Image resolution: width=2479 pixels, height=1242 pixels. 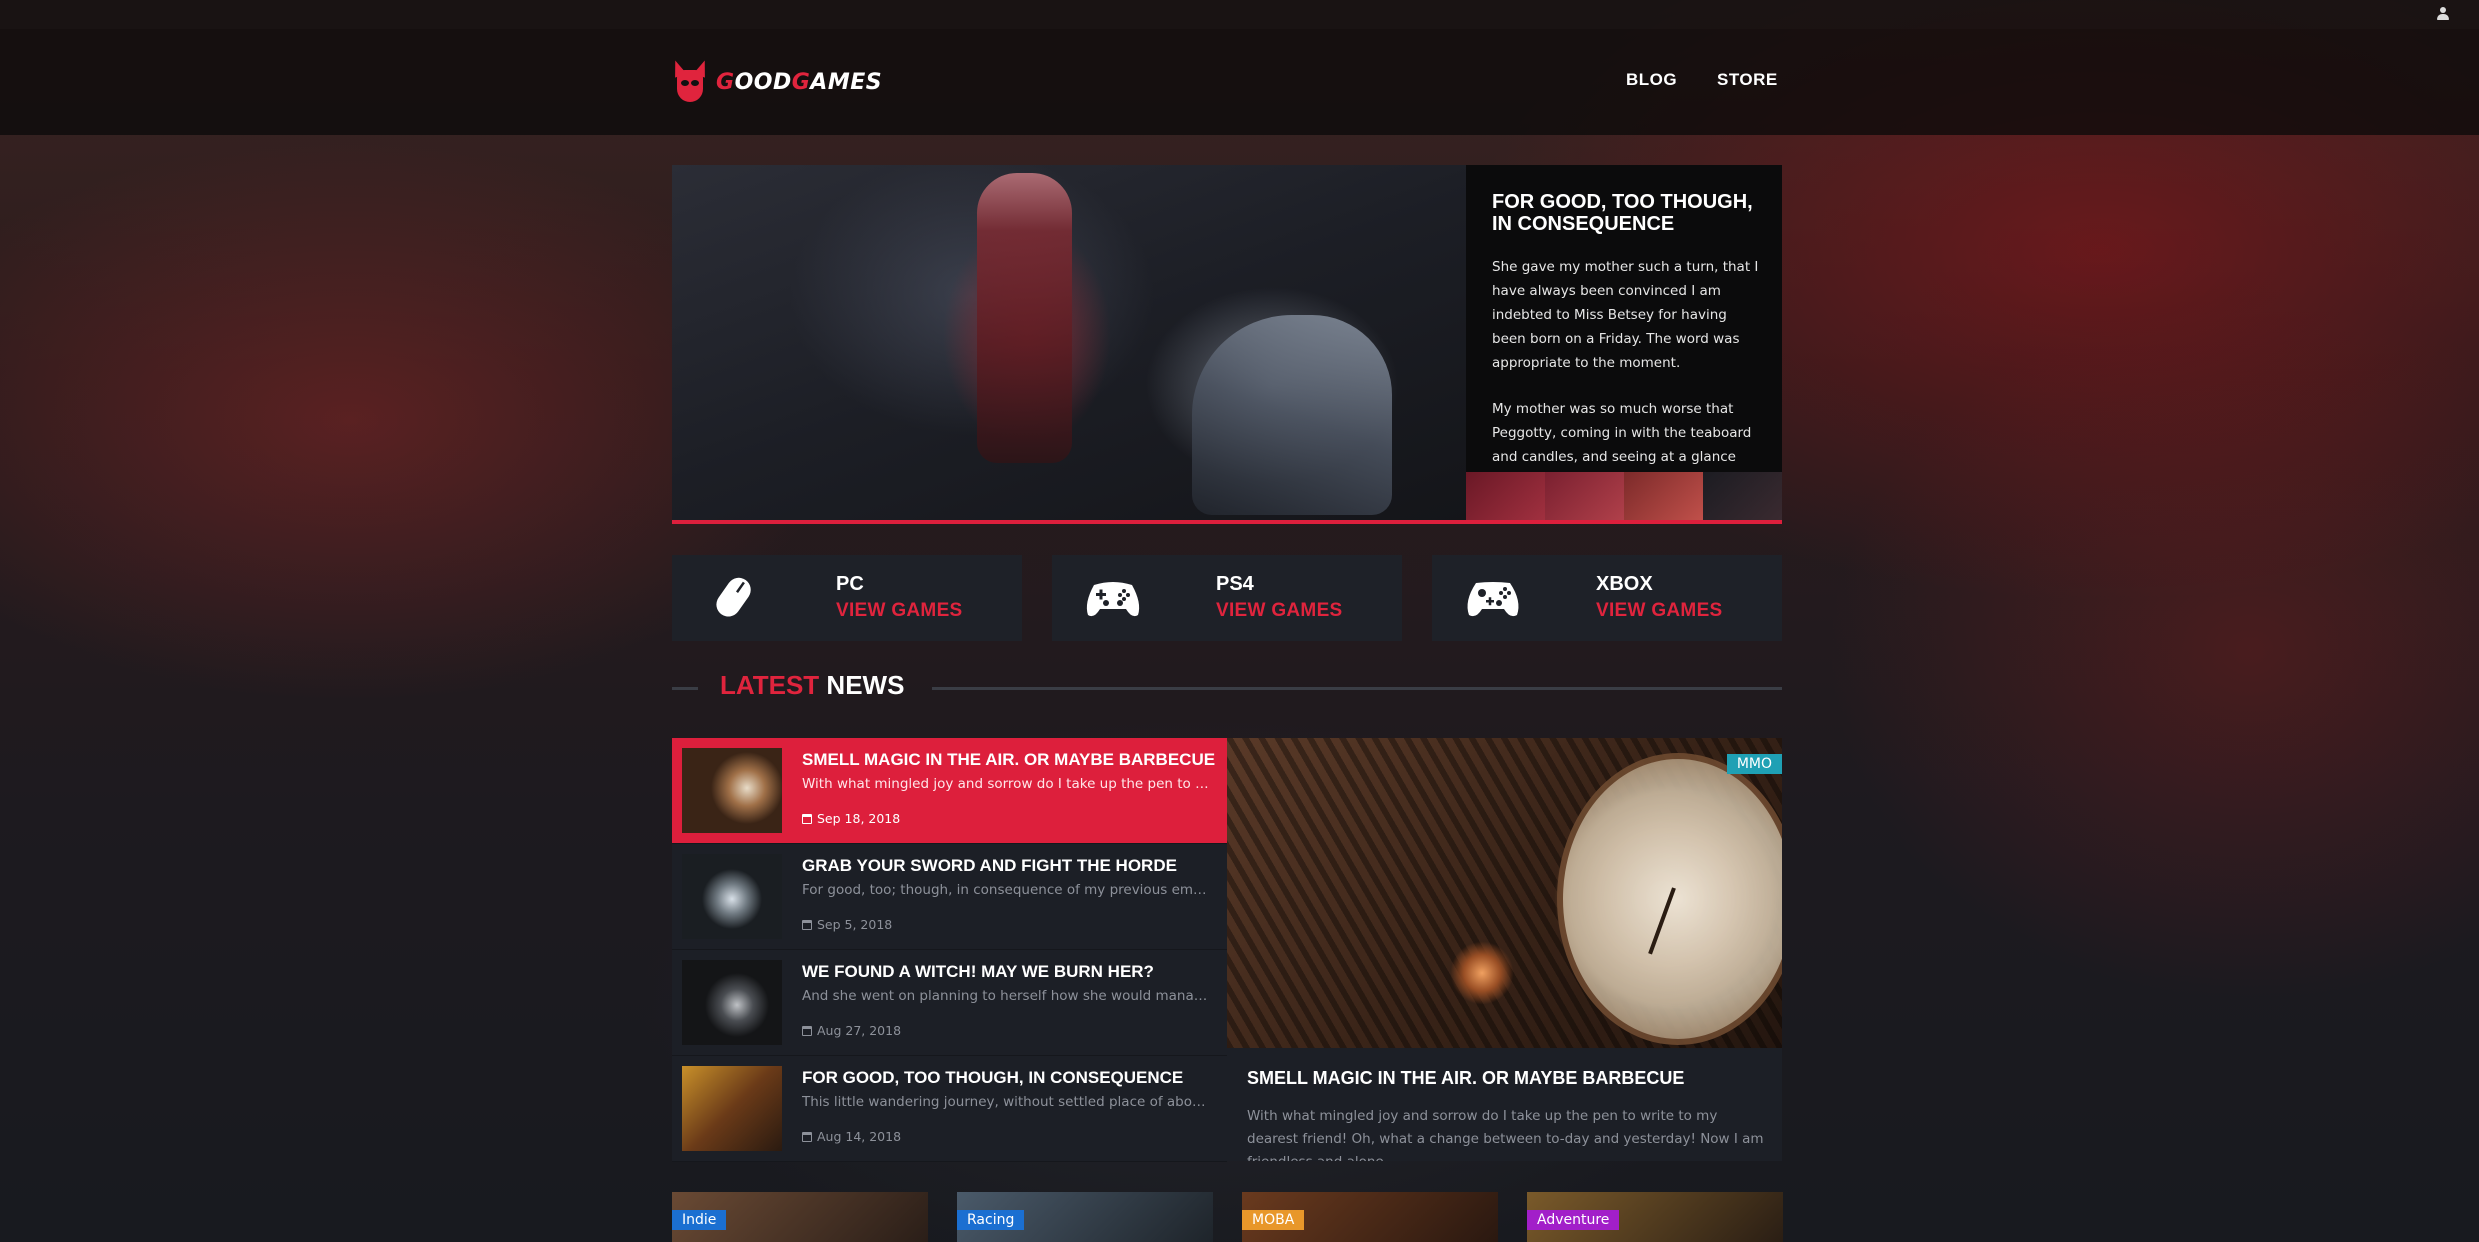 What do you see at coordinates (993, 1077) in the screenshot?
I see `news-title: FOR GOOD, TOO THOUGH, IN CONSEQUENCE` at bounding box center [993, 1077].